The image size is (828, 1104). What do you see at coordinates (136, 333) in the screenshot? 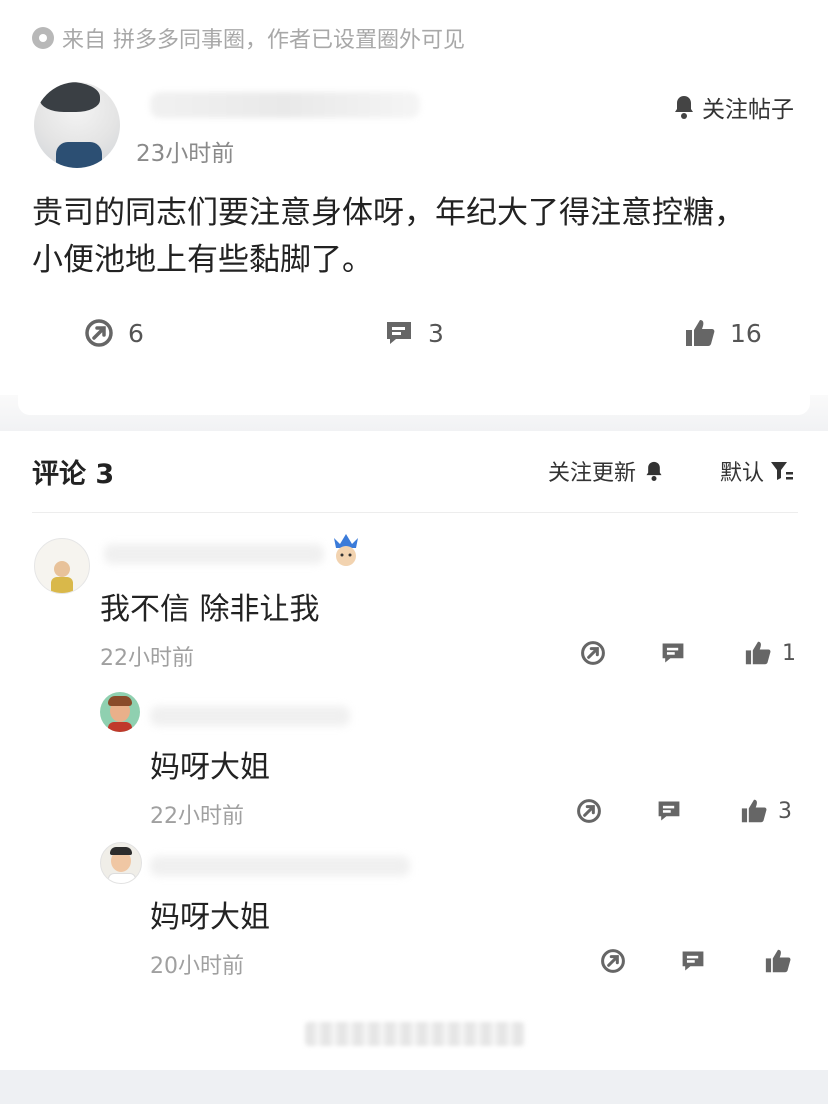
I see `repost-count: 6` at bounding box center [136, 333].